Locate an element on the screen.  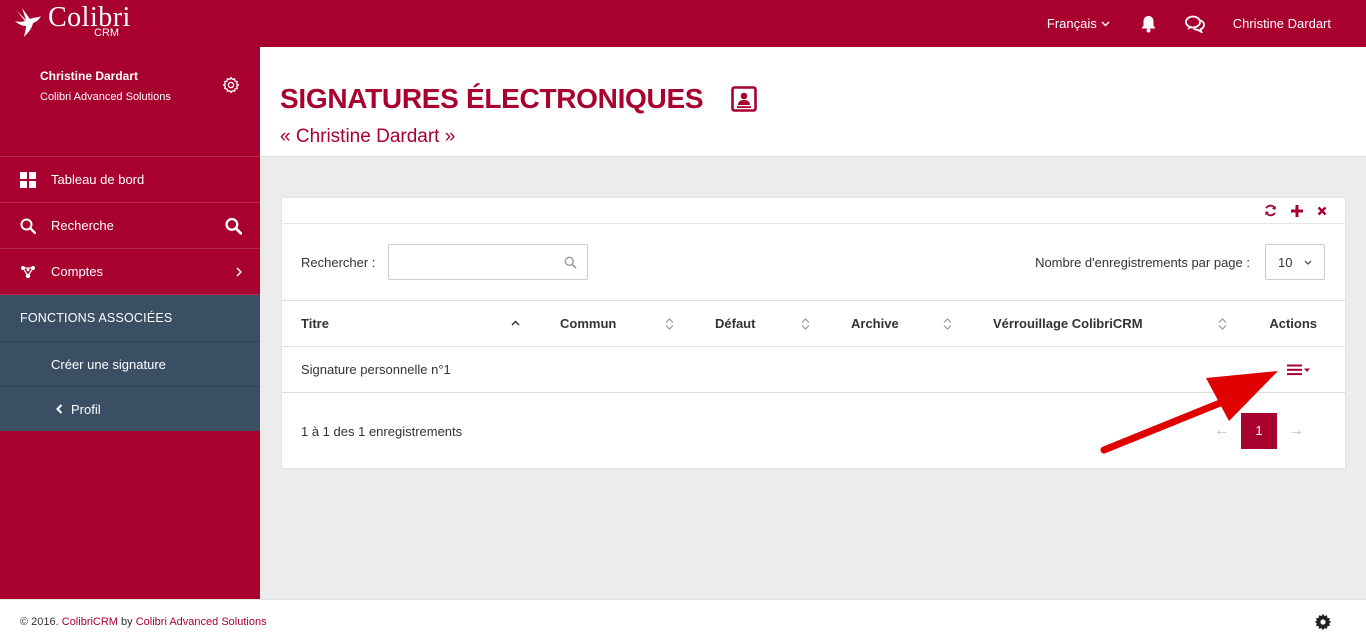
cell-defaut is located at coordinates (763, 369).